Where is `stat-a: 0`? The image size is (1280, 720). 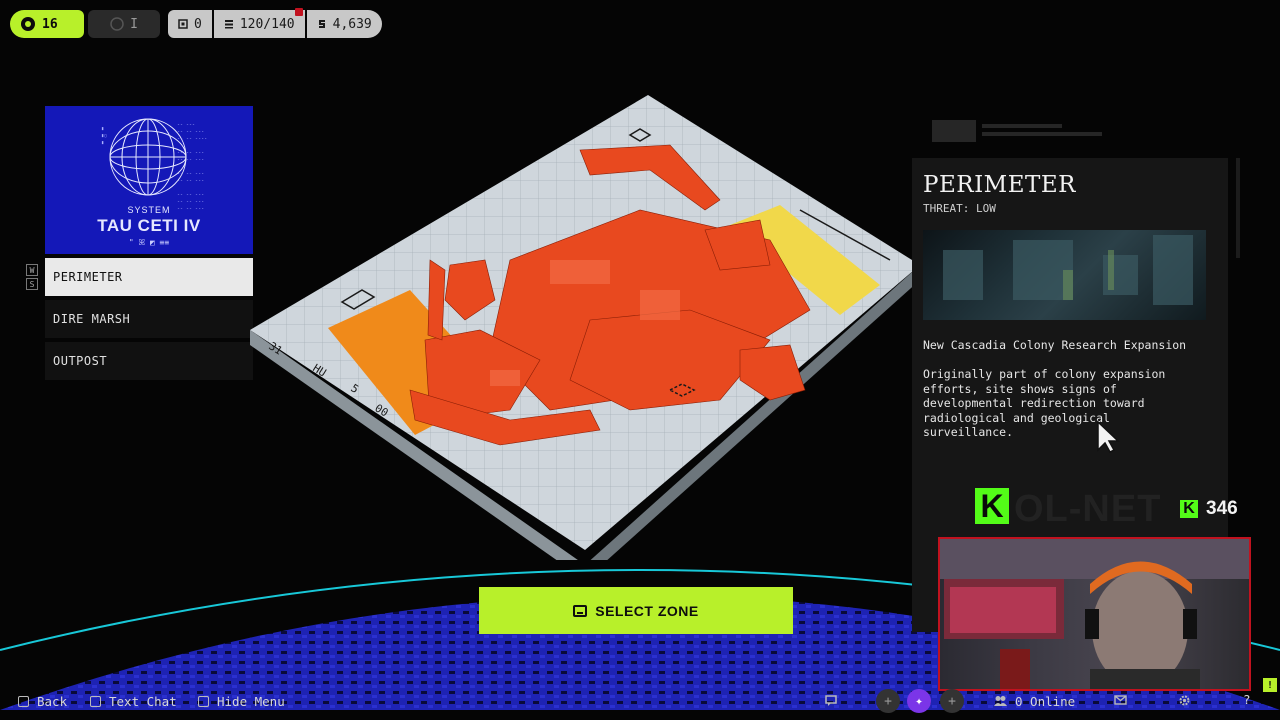
stat-a: 0 is located at coordinates (190, 24).